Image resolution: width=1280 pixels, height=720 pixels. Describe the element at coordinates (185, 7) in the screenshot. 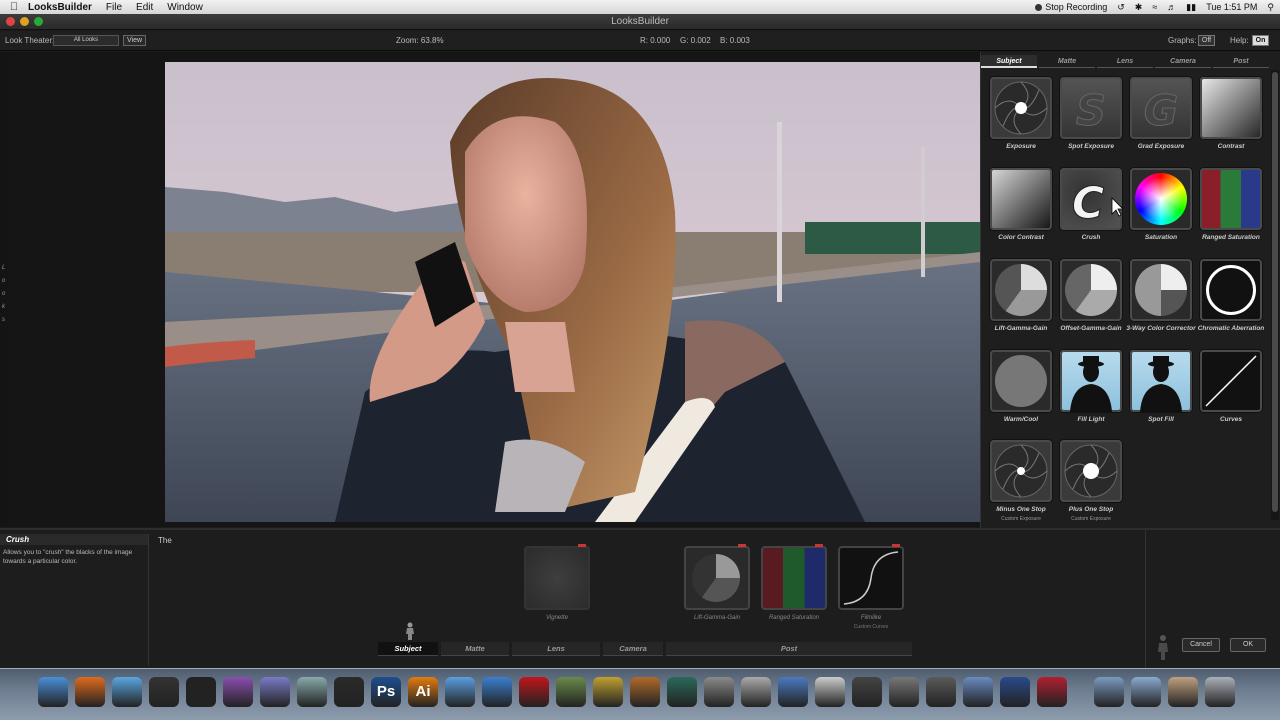

I see `menu-window: Window` at that location.